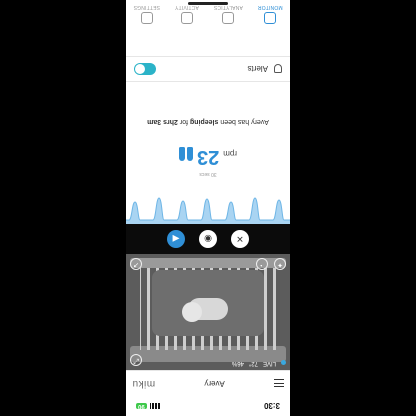 This screenshot has height=416, width=416. I want to click on rate-unit: rpm, so click(230, 153).